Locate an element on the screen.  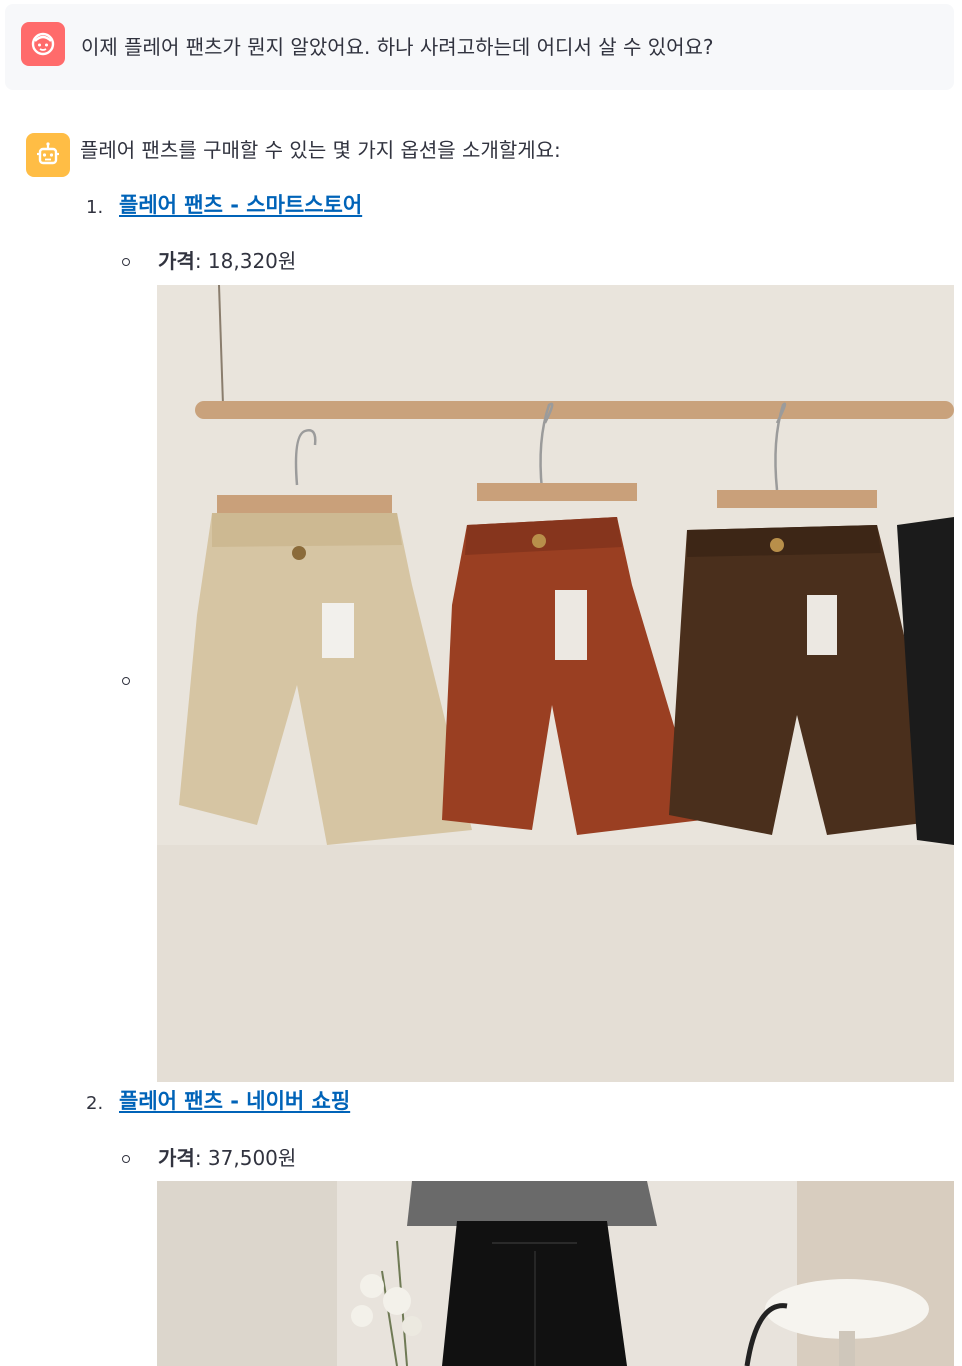
product-image-flare-pants is located at coordinates (555, 1273).